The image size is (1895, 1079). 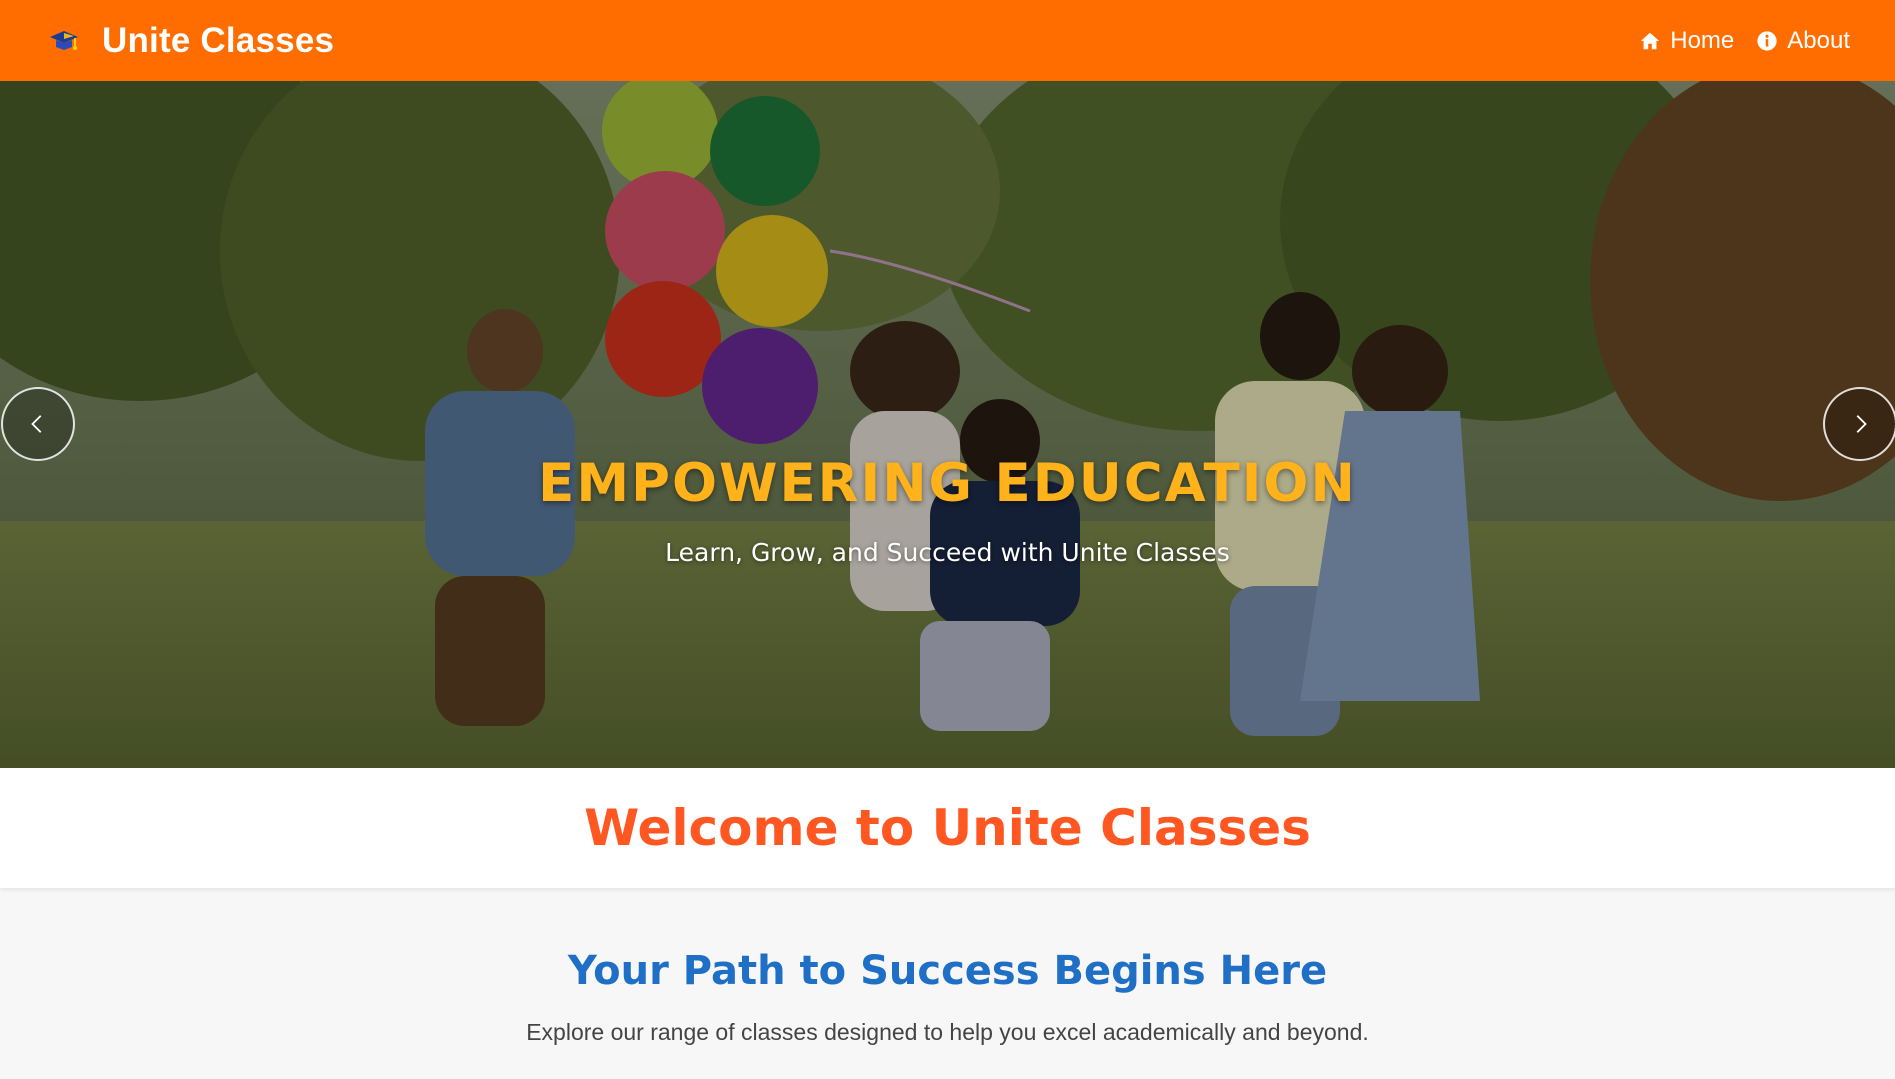 I want to click on brand: Unite Classes, so click(x=191, y=41).